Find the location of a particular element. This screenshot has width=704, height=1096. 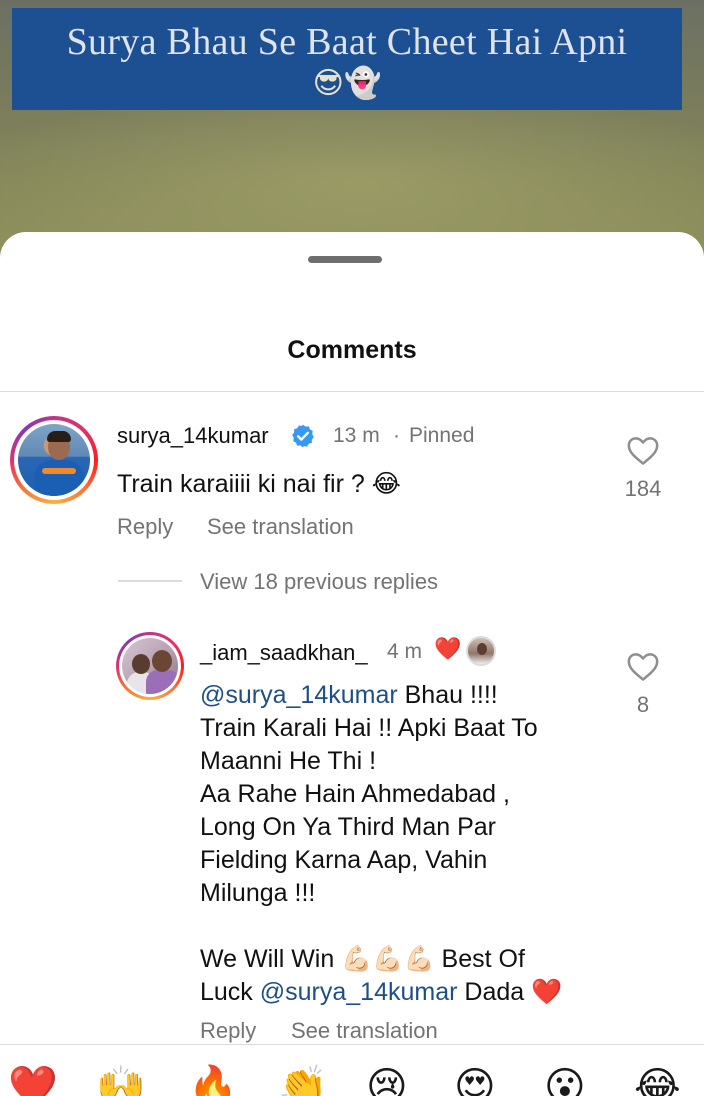

surprised-emoji-reaction: 😮 is located at coordinates (565, 1080).